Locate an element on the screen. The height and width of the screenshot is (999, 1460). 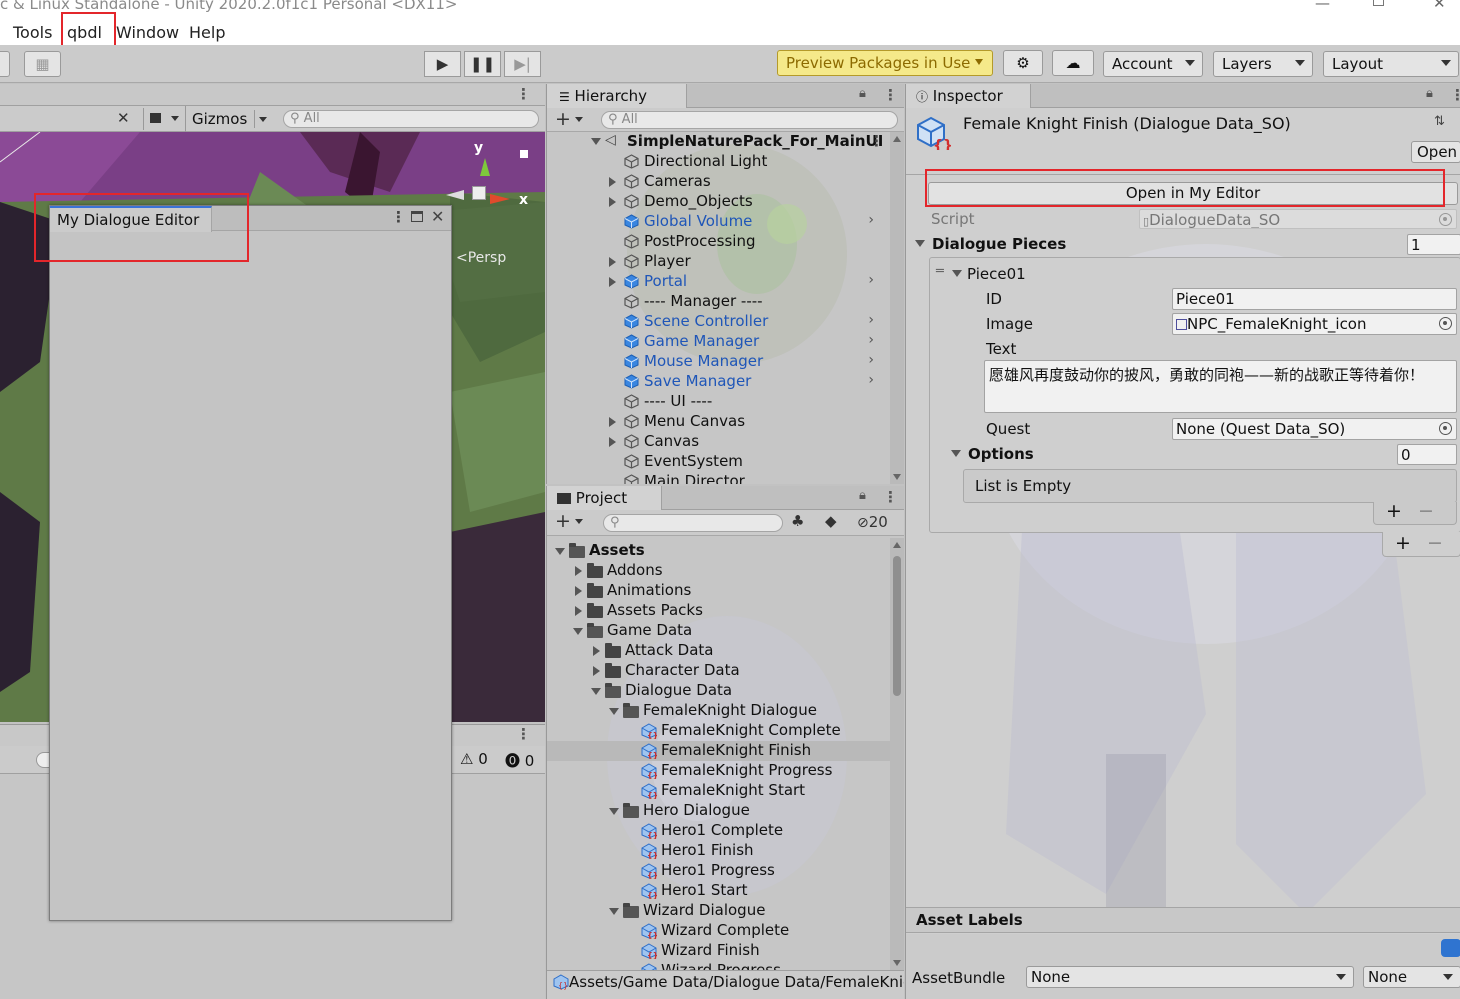
gizmos-dropdown: Gizmos is located at coordinates (229, 119).